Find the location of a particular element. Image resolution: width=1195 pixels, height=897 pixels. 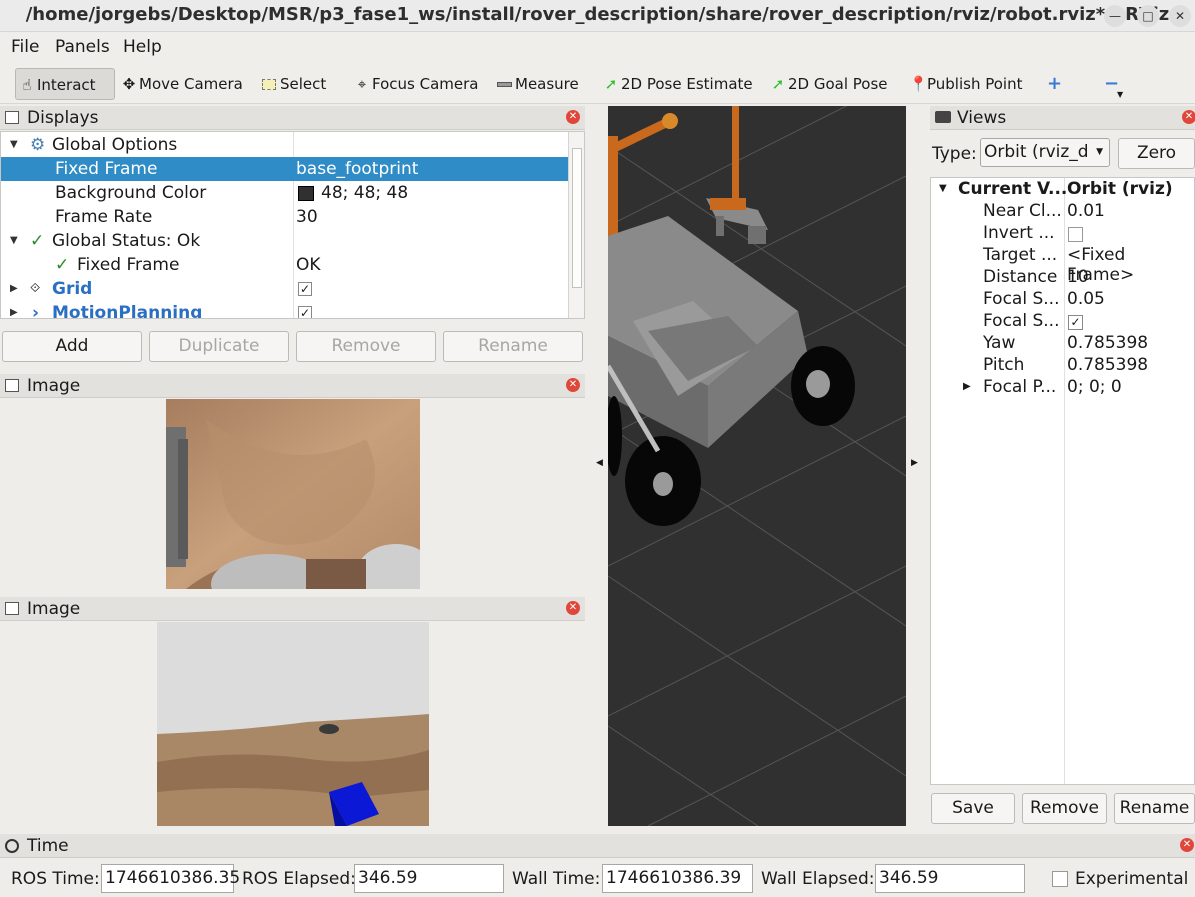

hand-icon: ☝ is located at coordinates (27, 85).